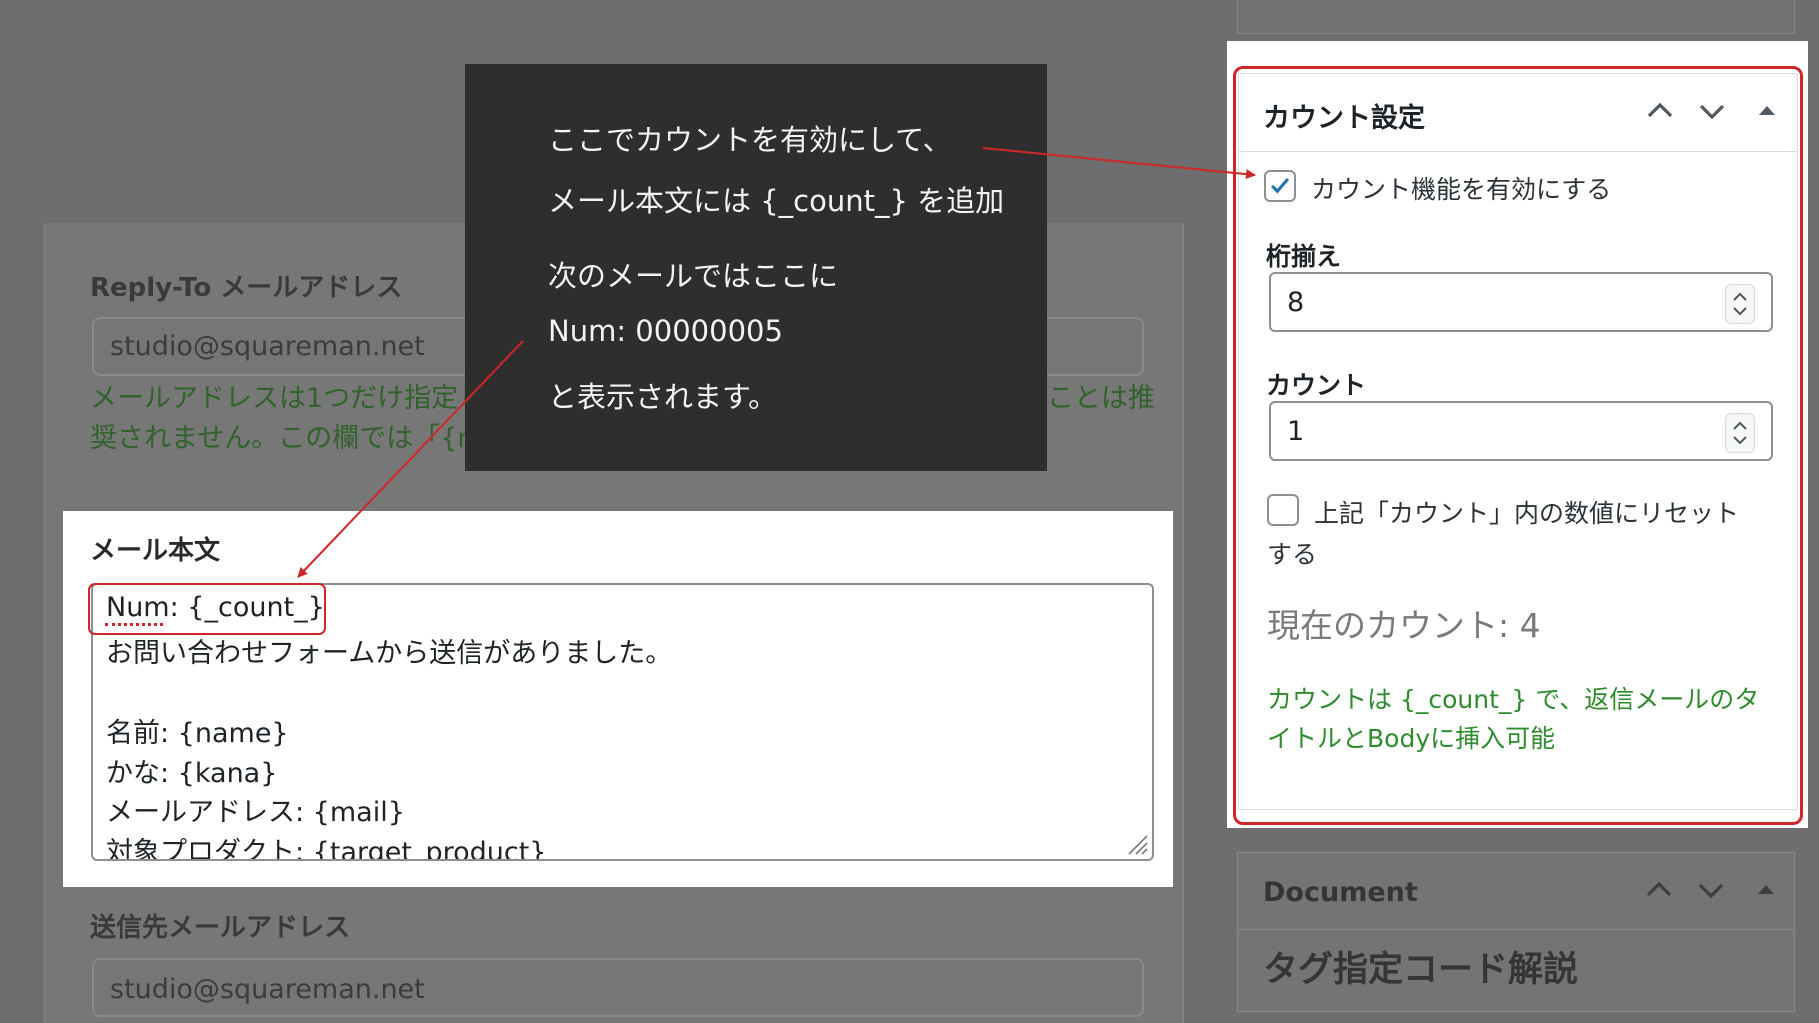 Image resolution: width=1819 pixels, height=1023 pixels. I want to click on to-address-label: 送信先メールアドレス, so click(220, 928).